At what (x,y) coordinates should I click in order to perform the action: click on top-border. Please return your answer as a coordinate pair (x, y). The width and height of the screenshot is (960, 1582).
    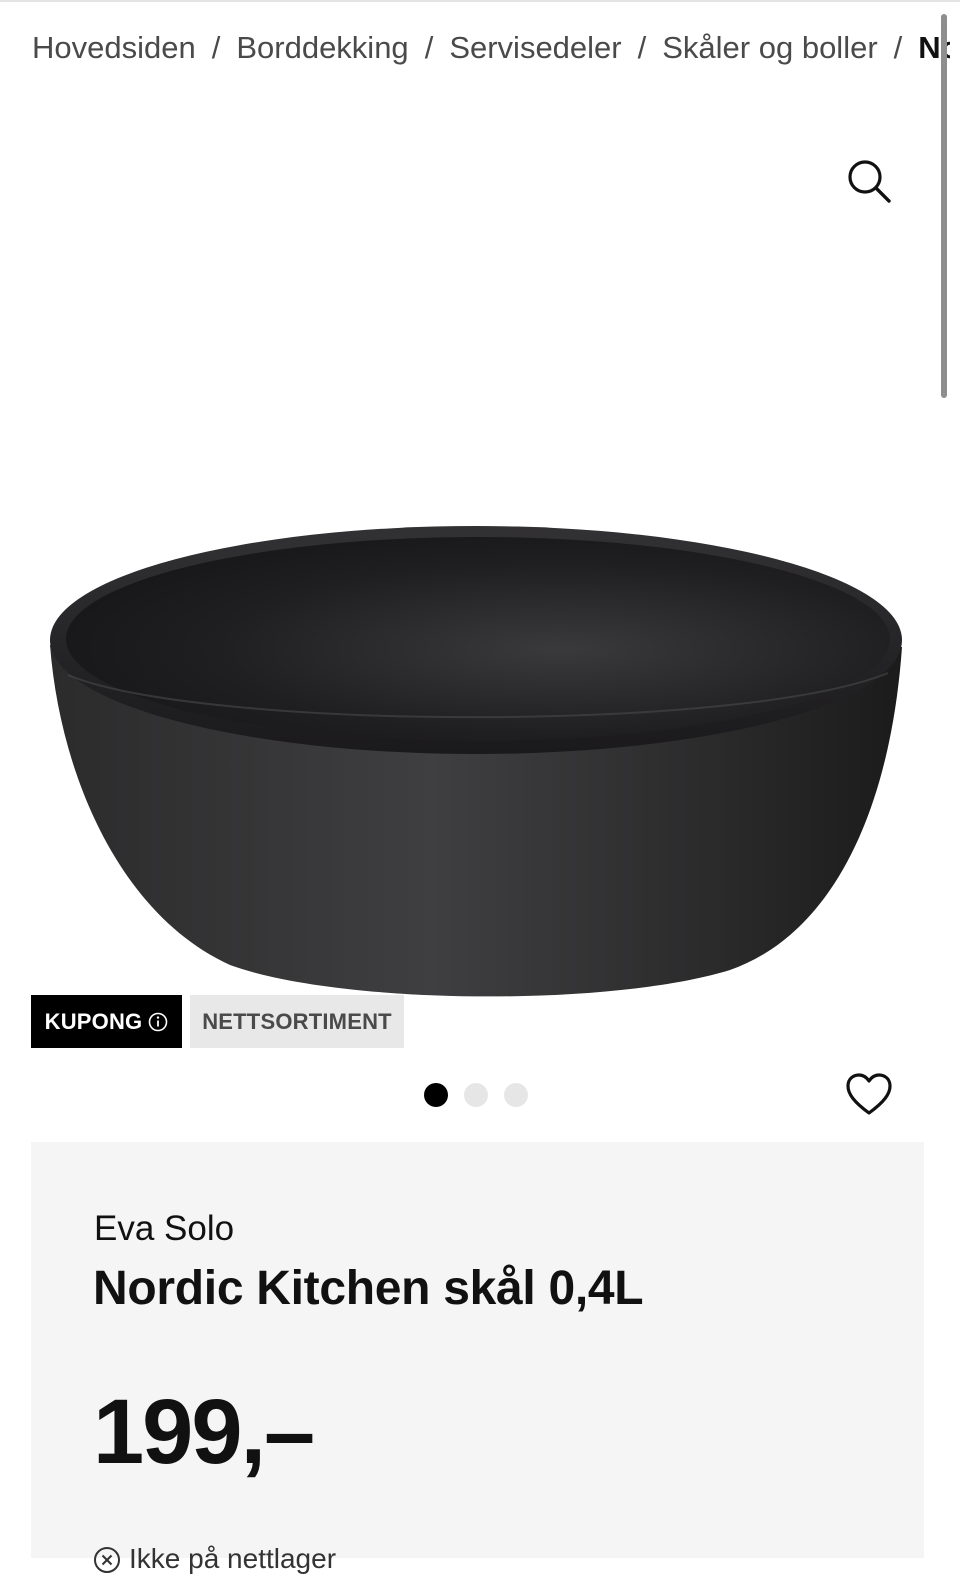
    Looking at the image, I should click on (480, 1).